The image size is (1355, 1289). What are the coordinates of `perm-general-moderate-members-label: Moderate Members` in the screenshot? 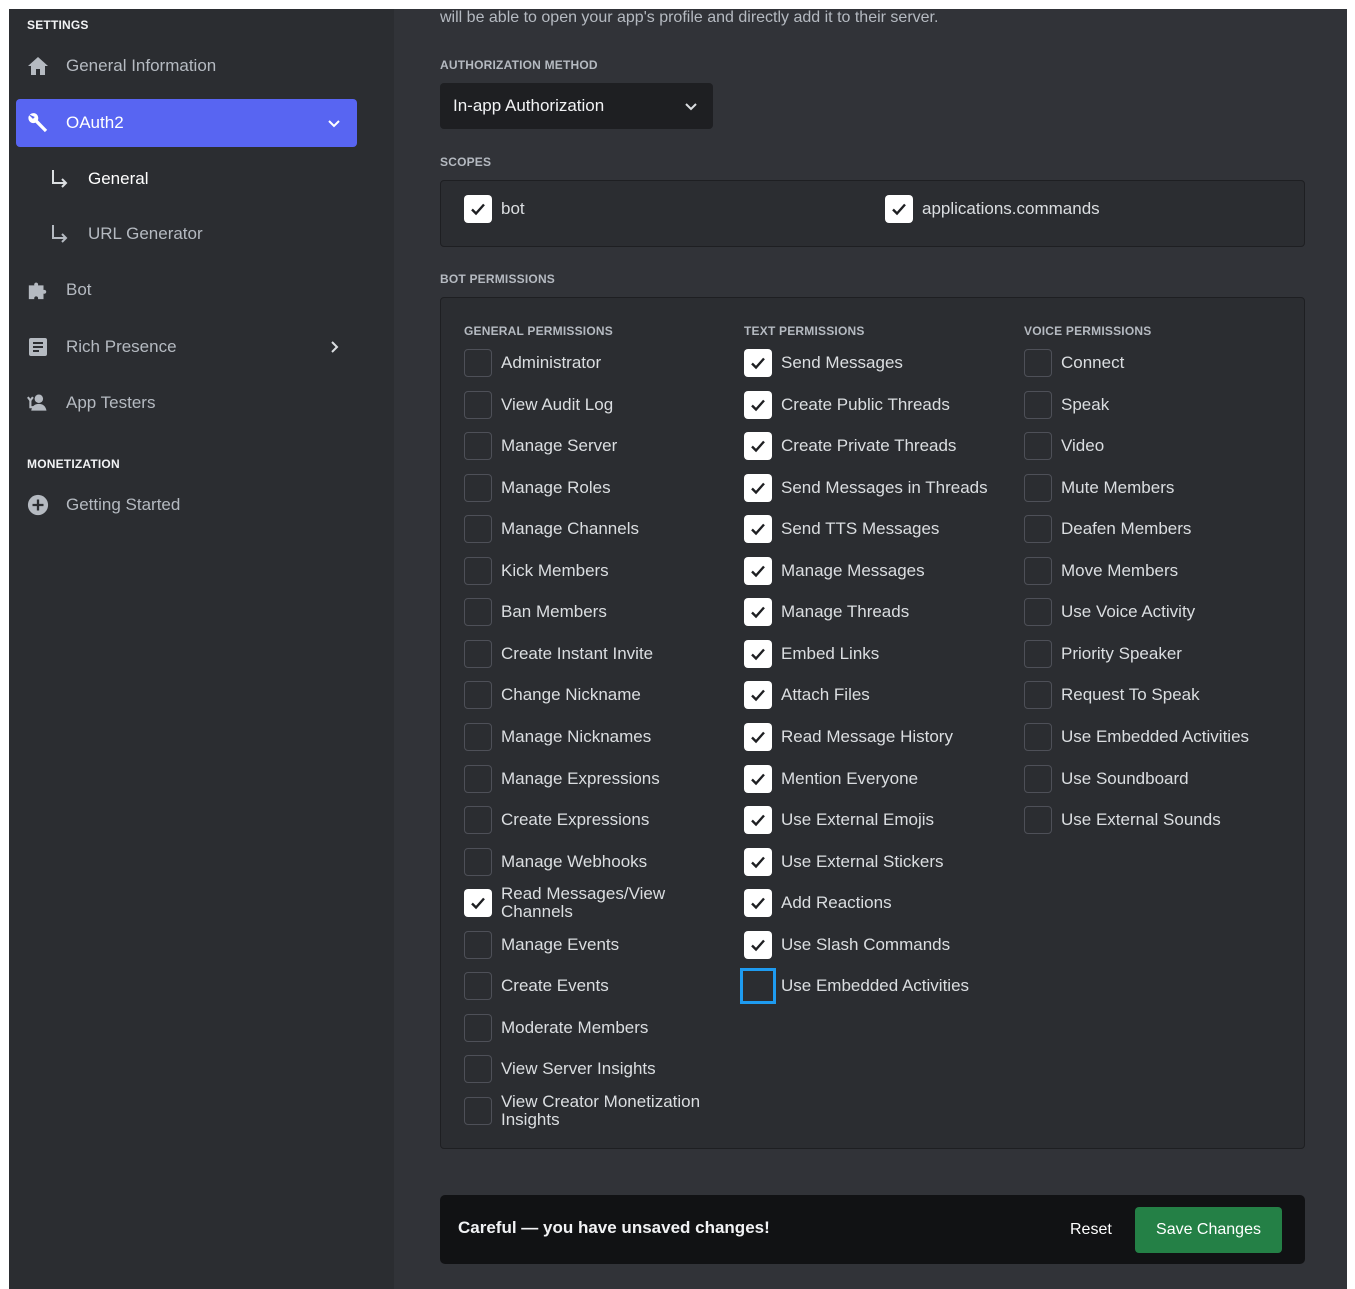 It's located at (574, 1028).